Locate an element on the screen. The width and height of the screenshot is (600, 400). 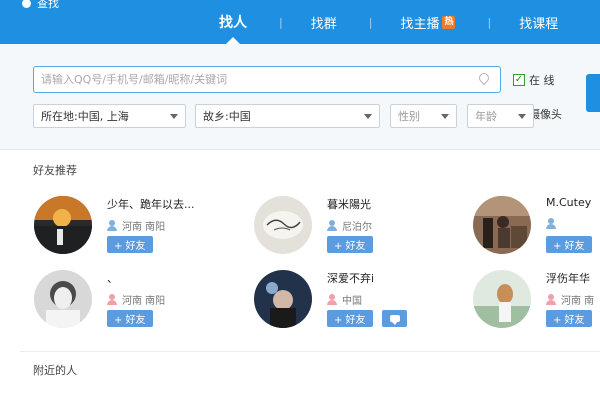
nearby-section-title: 附近的人 is located at coordinates (55, 370).